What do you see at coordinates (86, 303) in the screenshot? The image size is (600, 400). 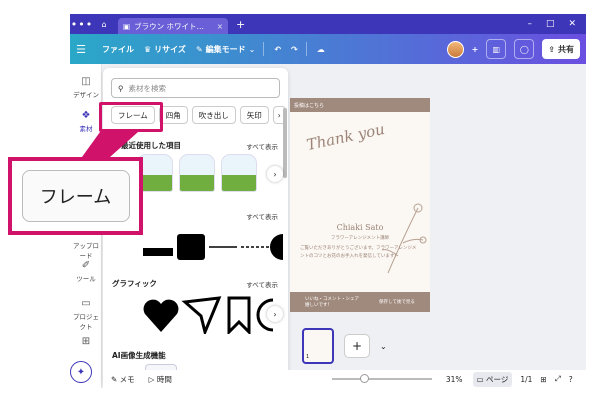 I see `folder-icon: ▭` at bounding box center [86, 303].